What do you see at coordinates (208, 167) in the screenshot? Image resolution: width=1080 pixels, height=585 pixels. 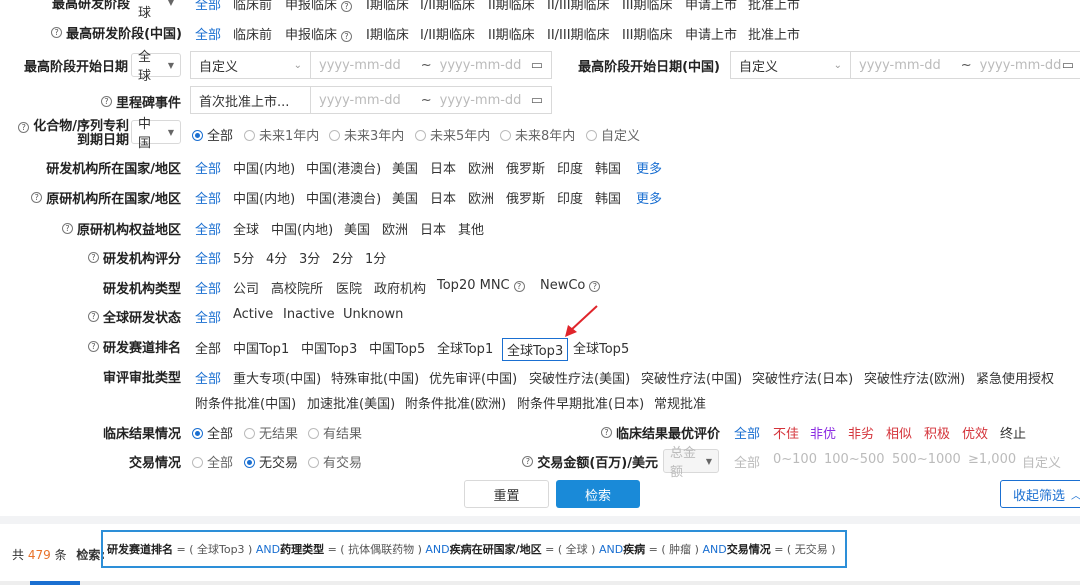 I see `option-r5-0: 全部` at bounding box center [208, 167].